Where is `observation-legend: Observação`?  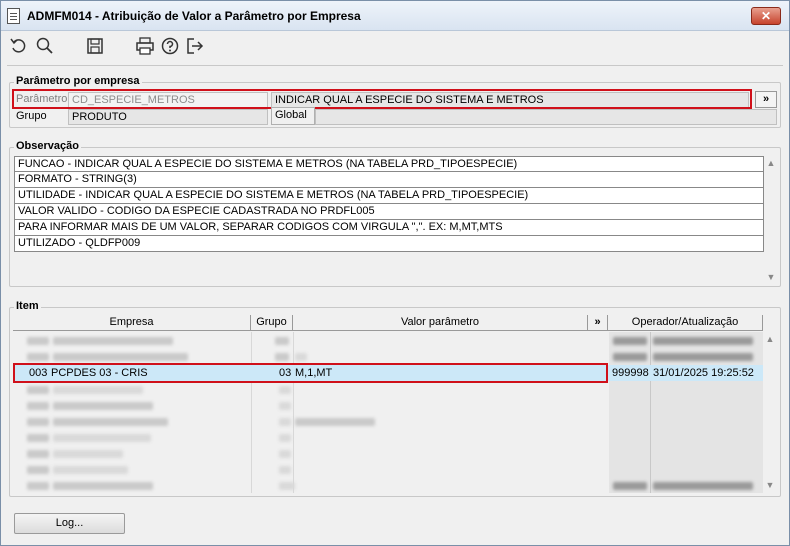 observation-legend: Observação is located at coordinates (47, 146).